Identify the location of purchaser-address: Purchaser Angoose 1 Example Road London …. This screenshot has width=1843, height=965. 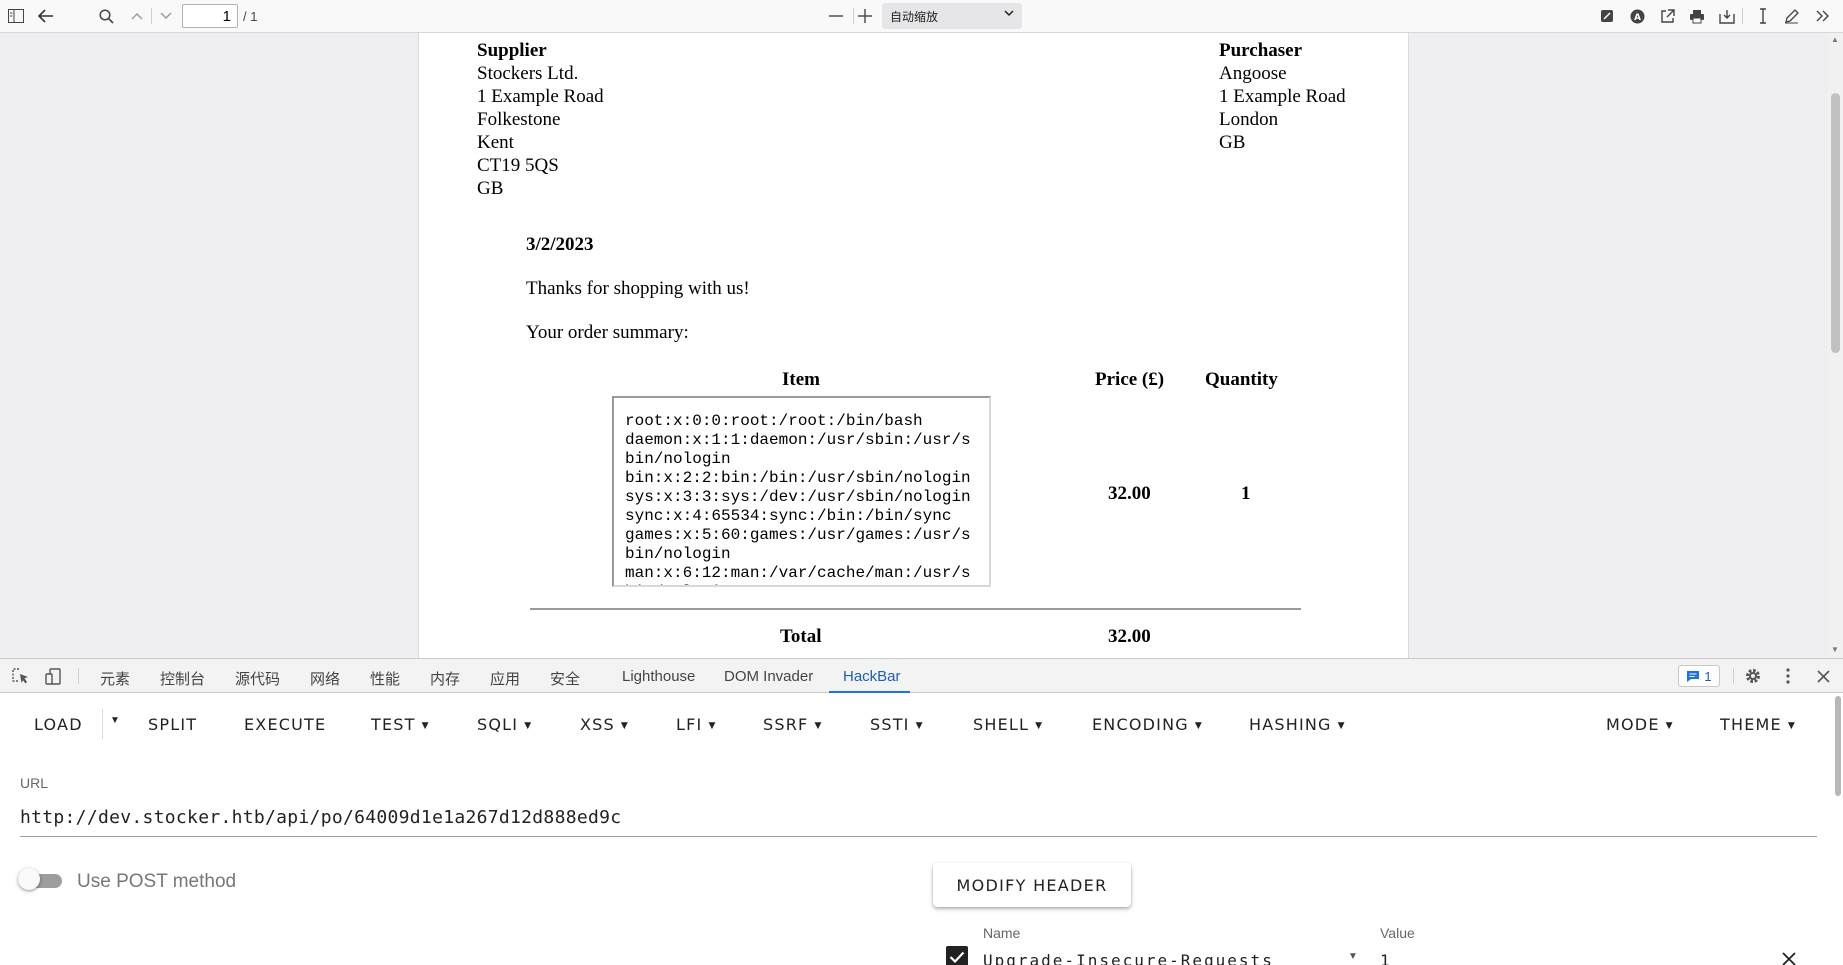
(1282, 96).